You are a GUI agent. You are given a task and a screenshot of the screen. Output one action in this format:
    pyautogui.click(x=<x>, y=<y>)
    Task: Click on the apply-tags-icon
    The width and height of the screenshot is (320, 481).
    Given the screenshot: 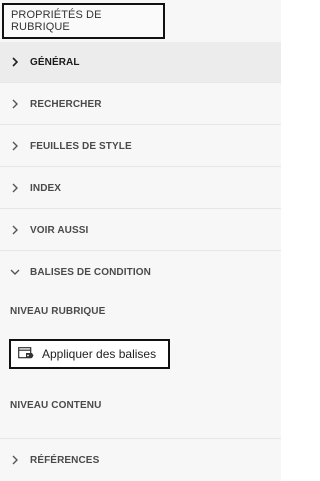 What is the action you would take?
    pyautogui.click(x=26, y=354)
    